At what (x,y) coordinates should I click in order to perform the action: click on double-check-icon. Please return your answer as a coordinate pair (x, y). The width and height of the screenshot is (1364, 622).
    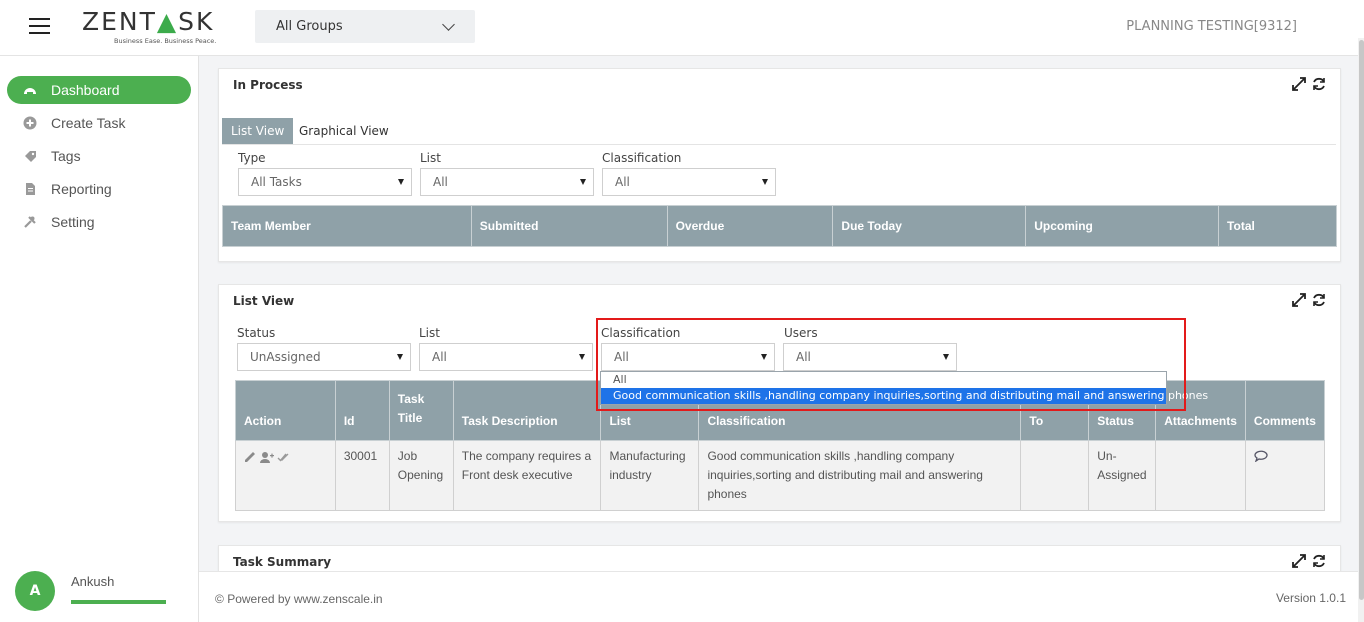
    Looking at the image, I should click on (283, 457).